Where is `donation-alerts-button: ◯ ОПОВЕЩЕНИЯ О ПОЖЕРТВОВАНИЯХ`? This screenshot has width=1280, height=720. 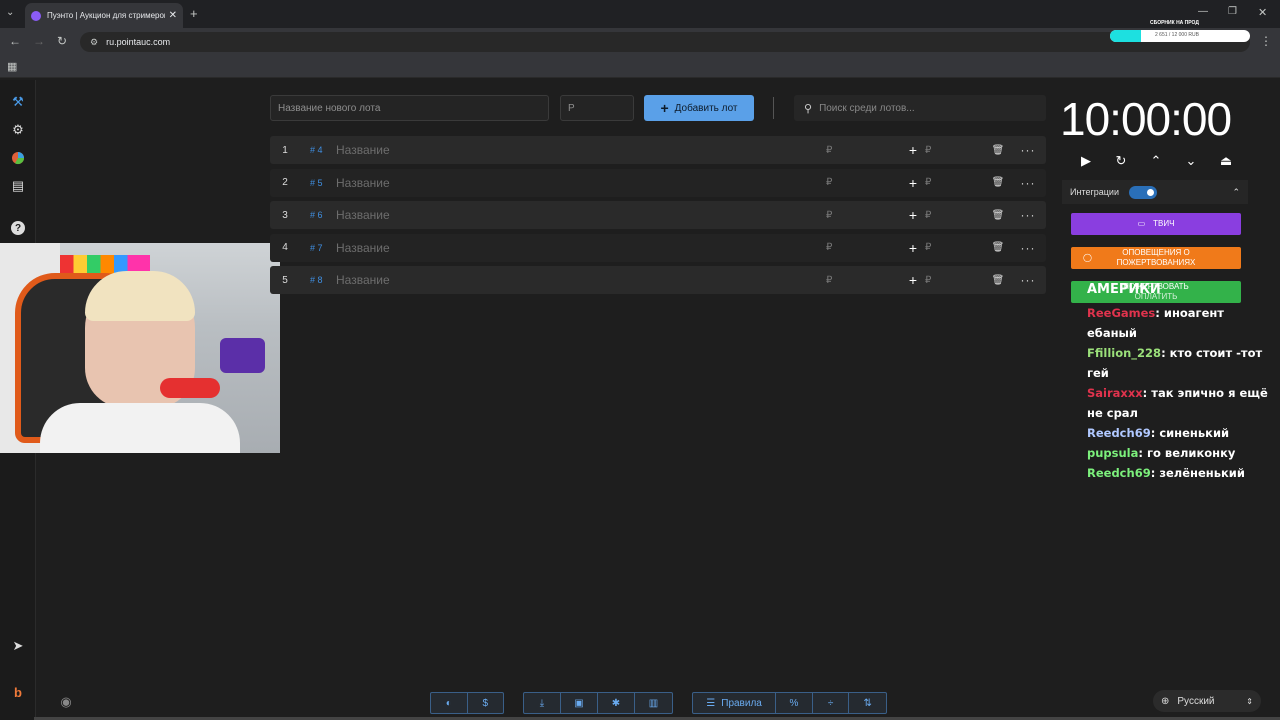 donation-alerts-button: ◯ ОПОВЕЩЕНИЯ О ПОЖЕРТВОВАНИЯХ is located at coordinates (1156, 258).